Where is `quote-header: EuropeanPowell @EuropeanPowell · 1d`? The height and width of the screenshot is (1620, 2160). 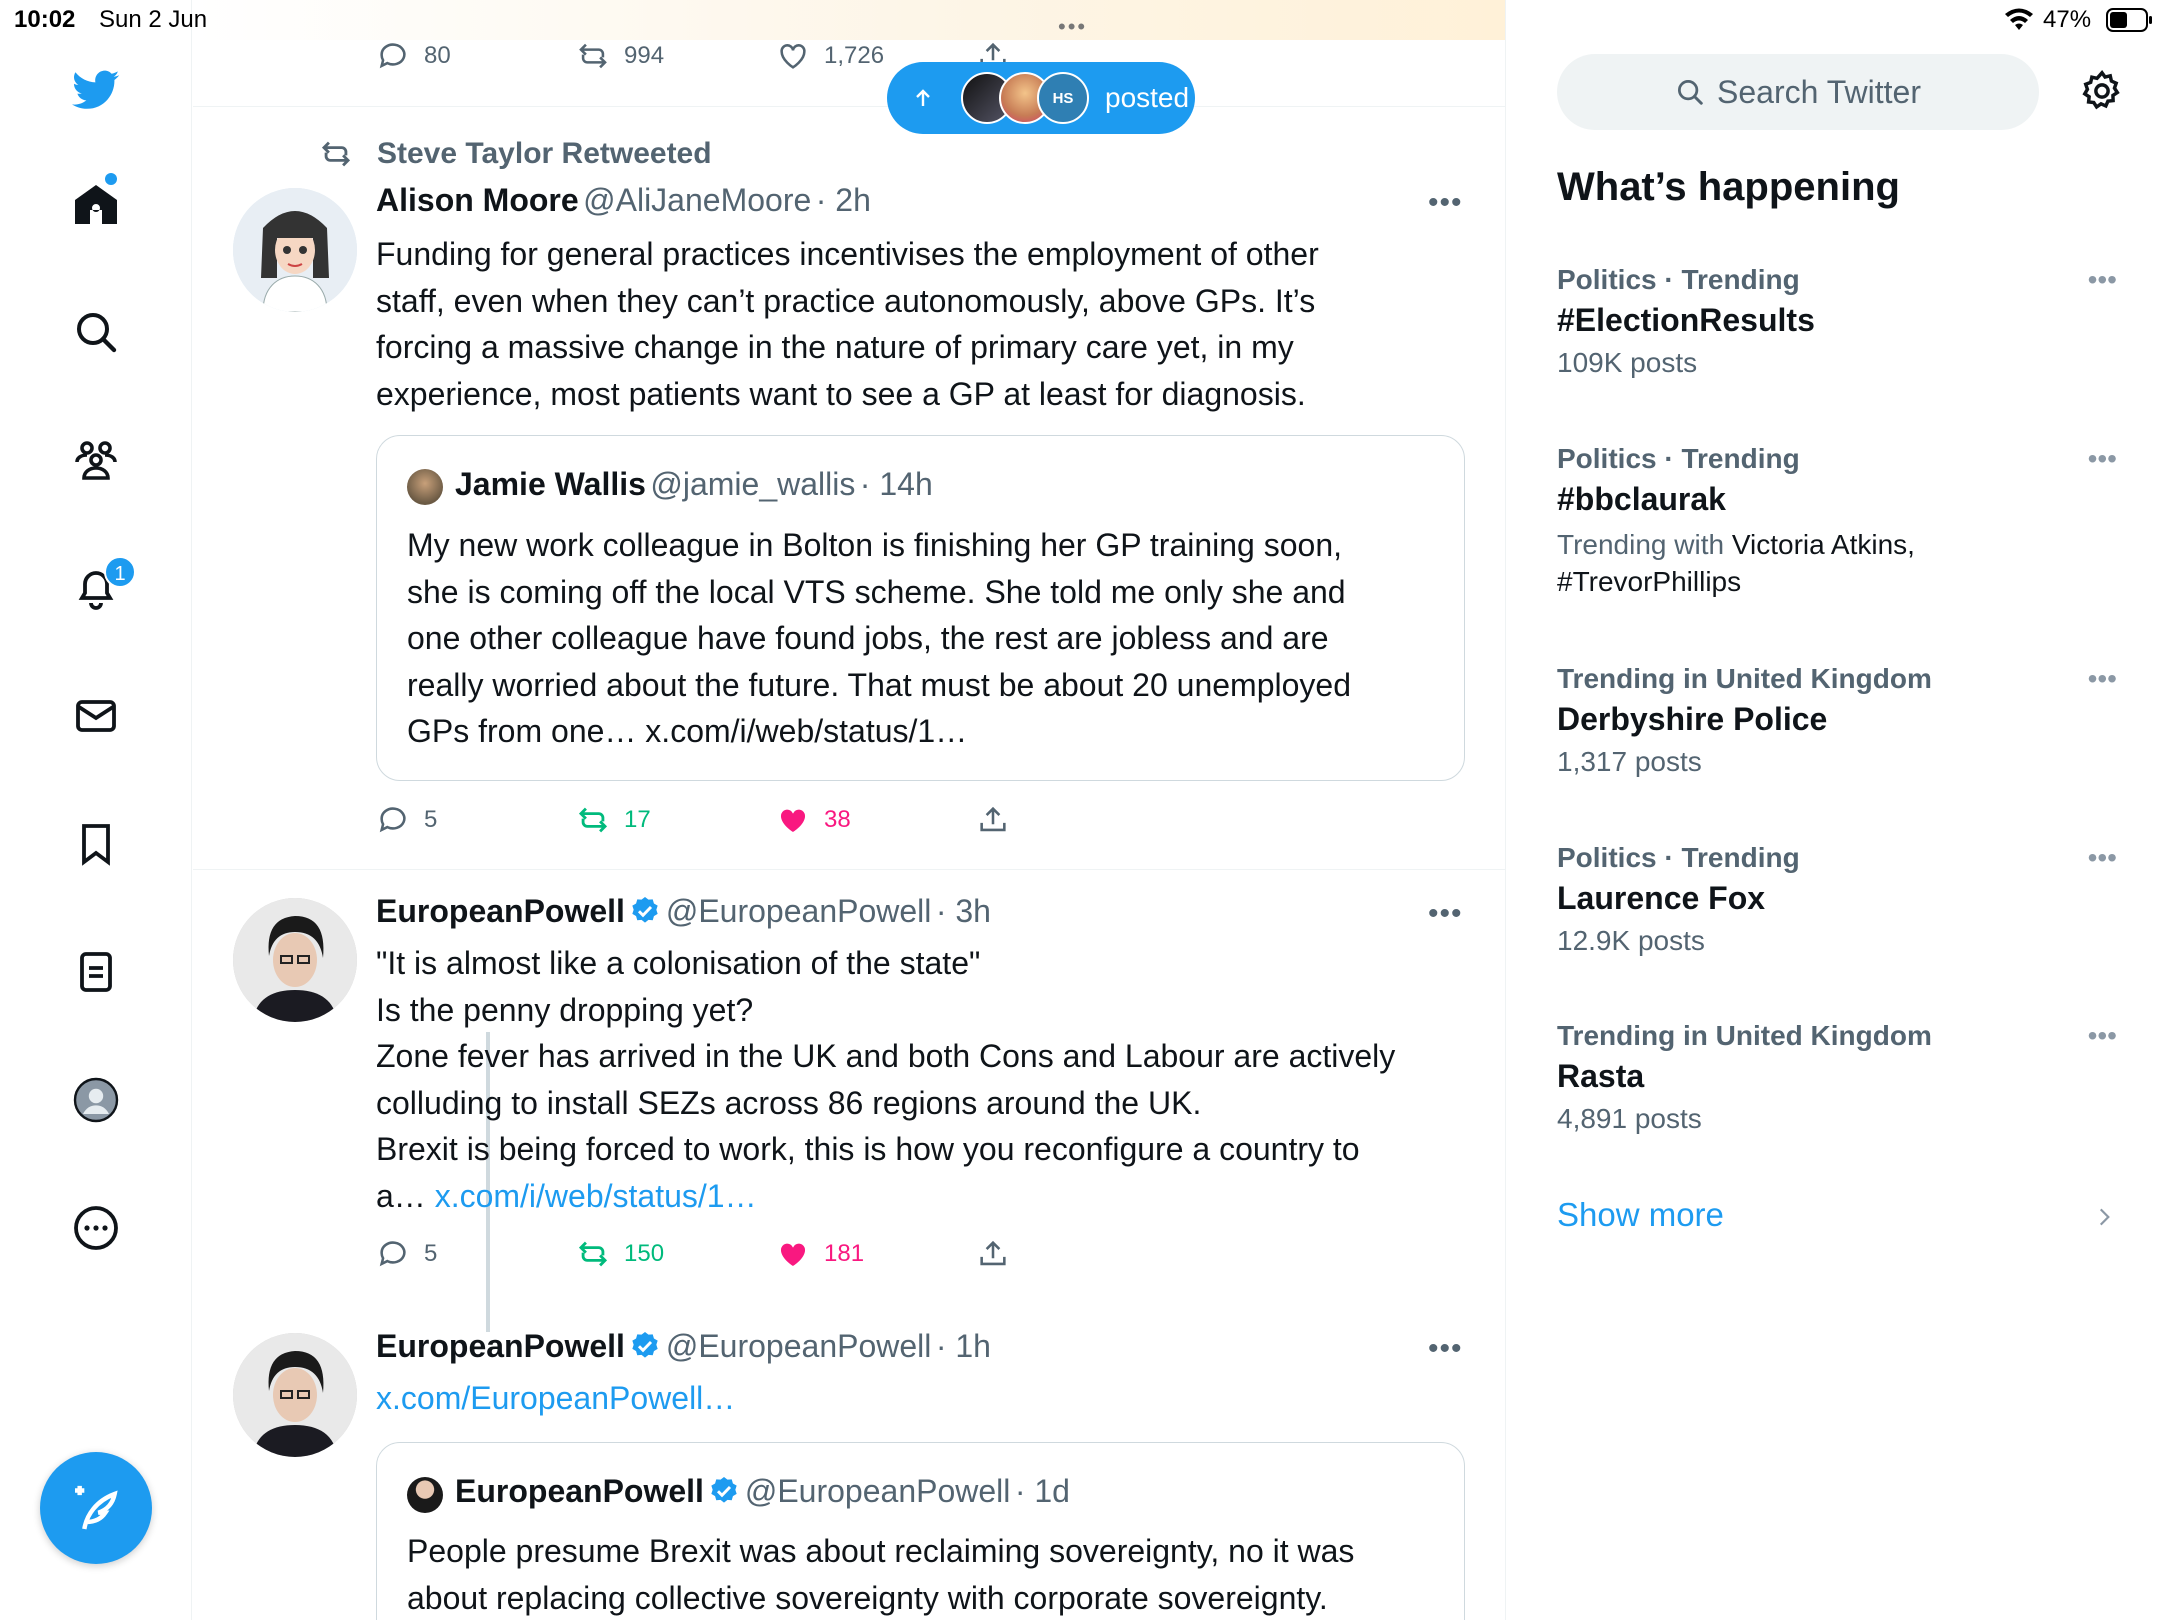
quote-header: EuropeanPowell @EuropeanPowell · 1d is located at coordinates (762, 1491).